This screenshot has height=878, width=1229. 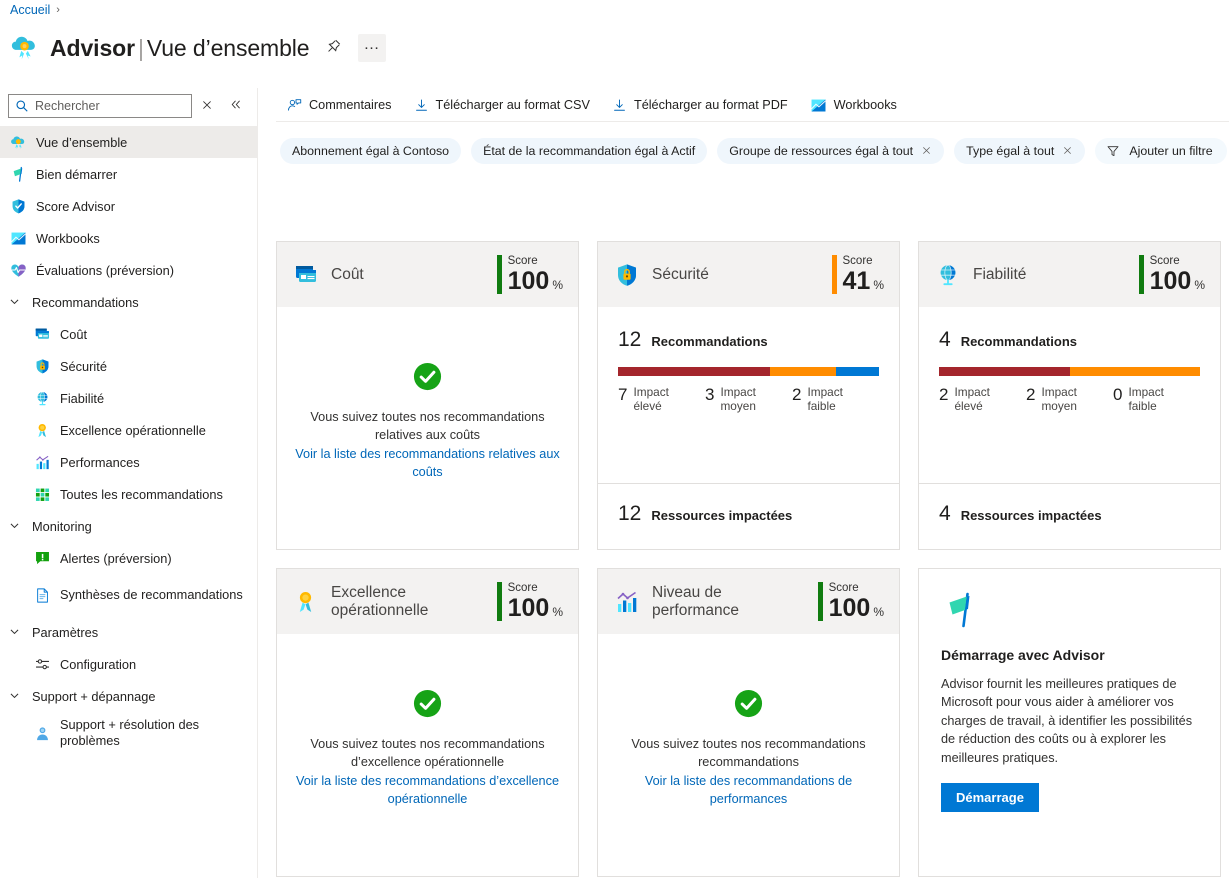 I want to click on card-reliability-impact-legend: 2 Impact élevé 2 Impact moyen 0 Impact faible, so click(x=1069, y=399).